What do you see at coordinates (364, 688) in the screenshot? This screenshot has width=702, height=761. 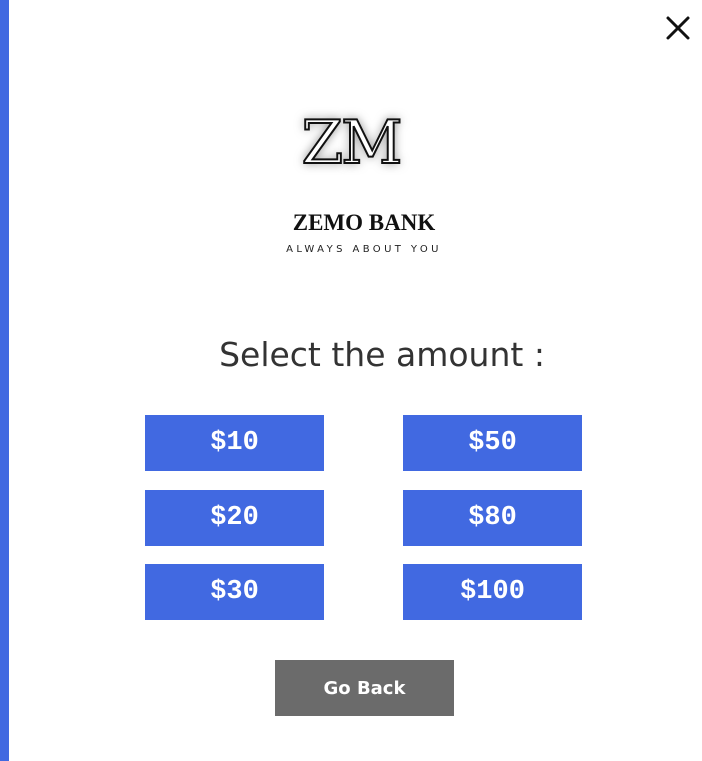 I see `go-back-button: Go Back` at bounding box center [364, 688].